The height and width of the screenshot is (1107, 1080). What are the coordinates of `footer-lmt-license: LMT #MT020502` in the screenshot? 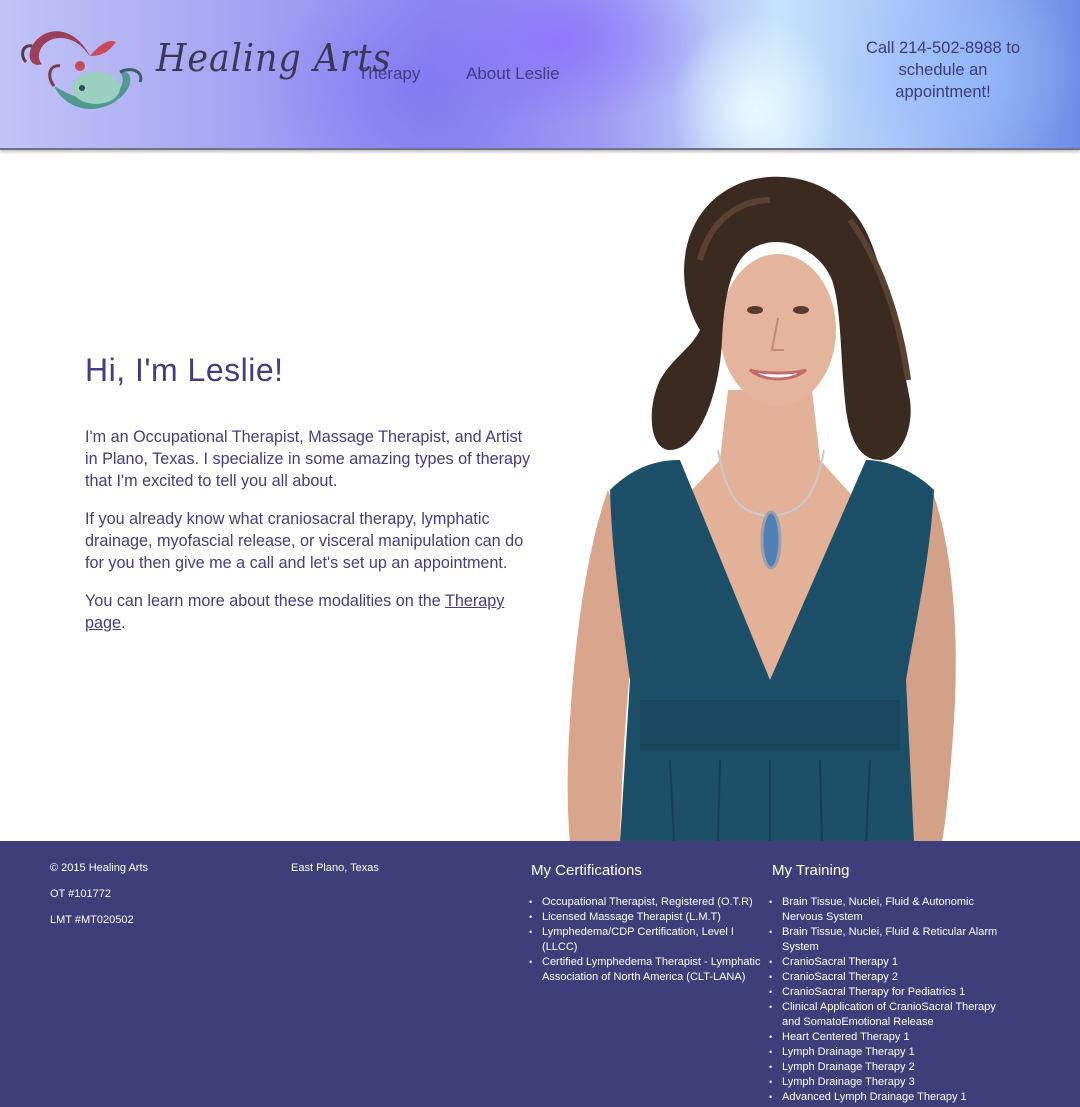 It's located at (92, 920).